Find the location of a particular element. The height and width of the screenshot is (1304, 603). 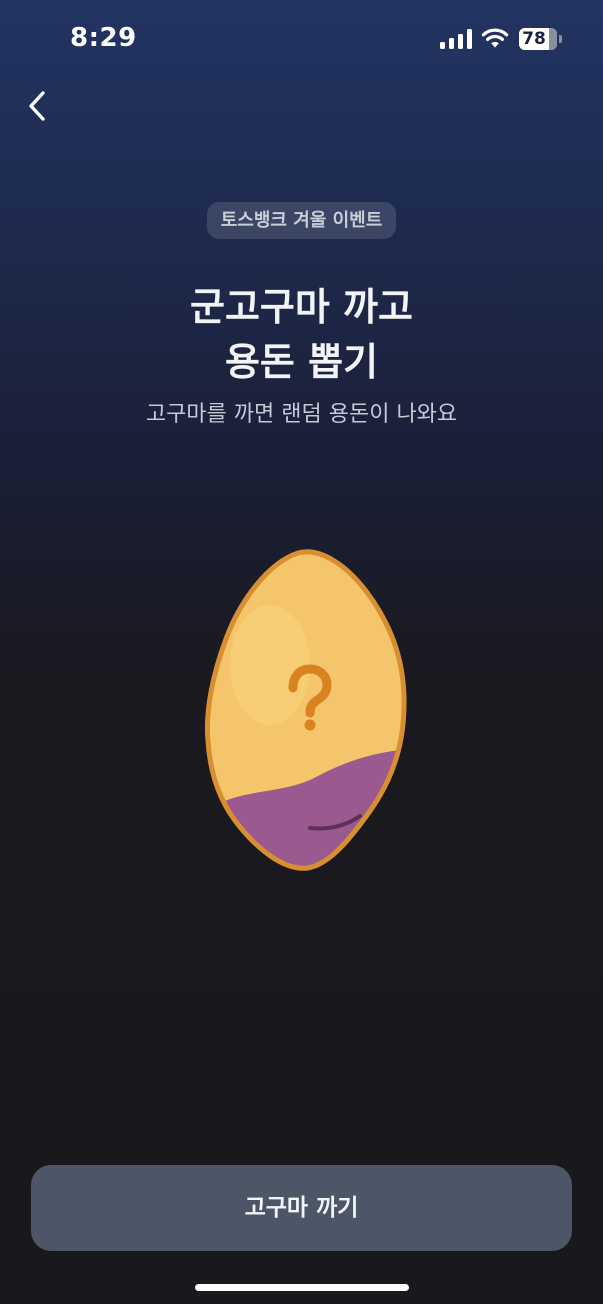

battery-empty is located at coordinates (553, 39).